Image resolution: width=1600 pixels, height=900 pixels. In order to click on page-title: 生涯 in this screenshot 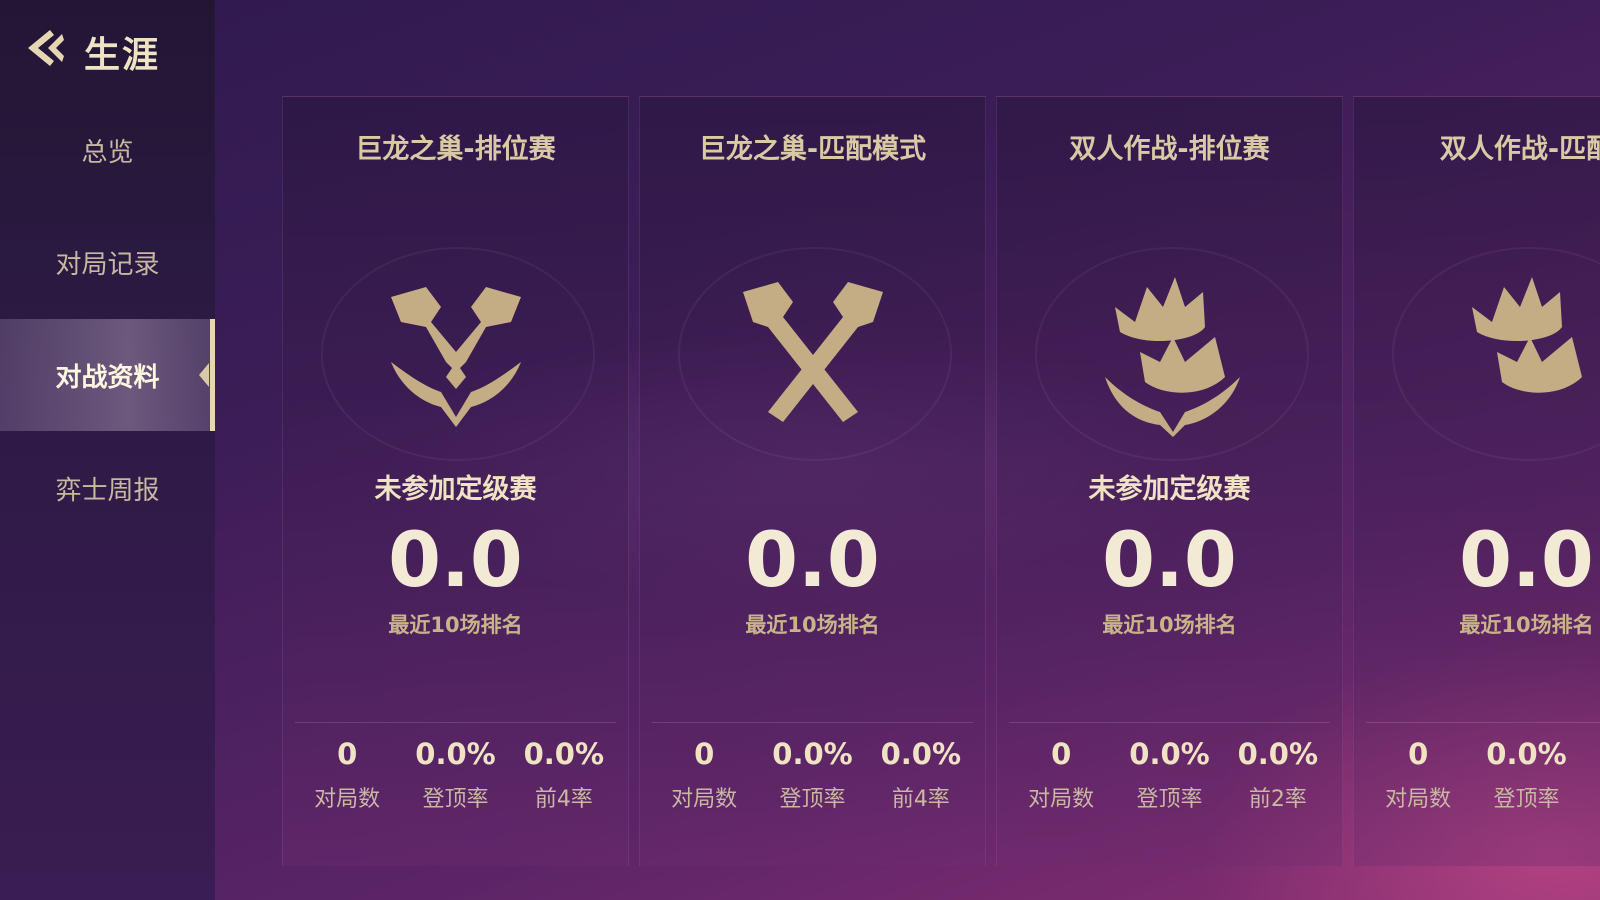, I will do `click(122, 55)`.